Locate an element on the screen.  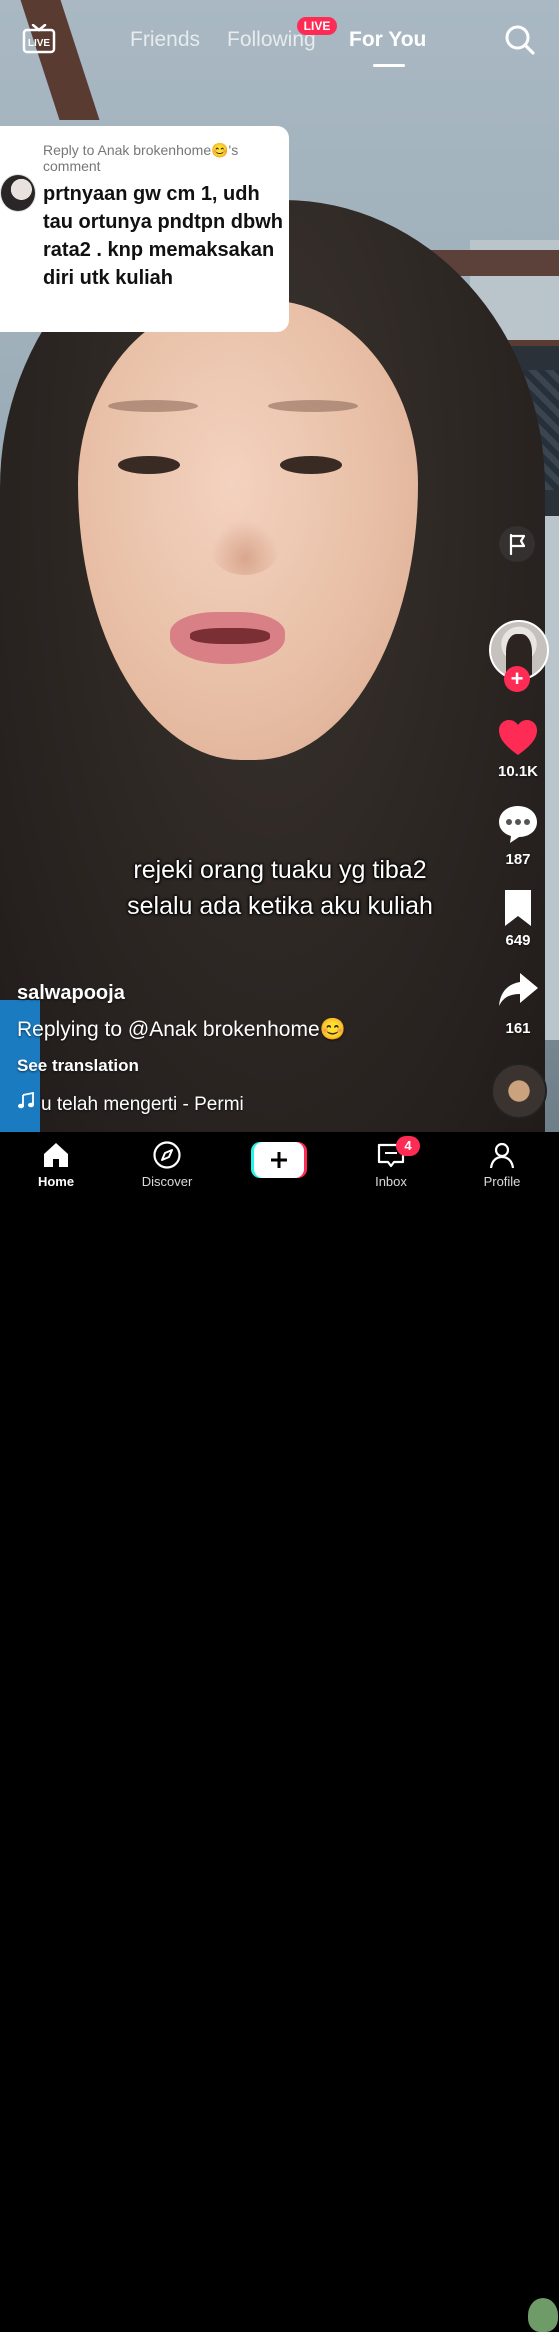
see-translation-link: See translation is located at coordinates (78, 1066).